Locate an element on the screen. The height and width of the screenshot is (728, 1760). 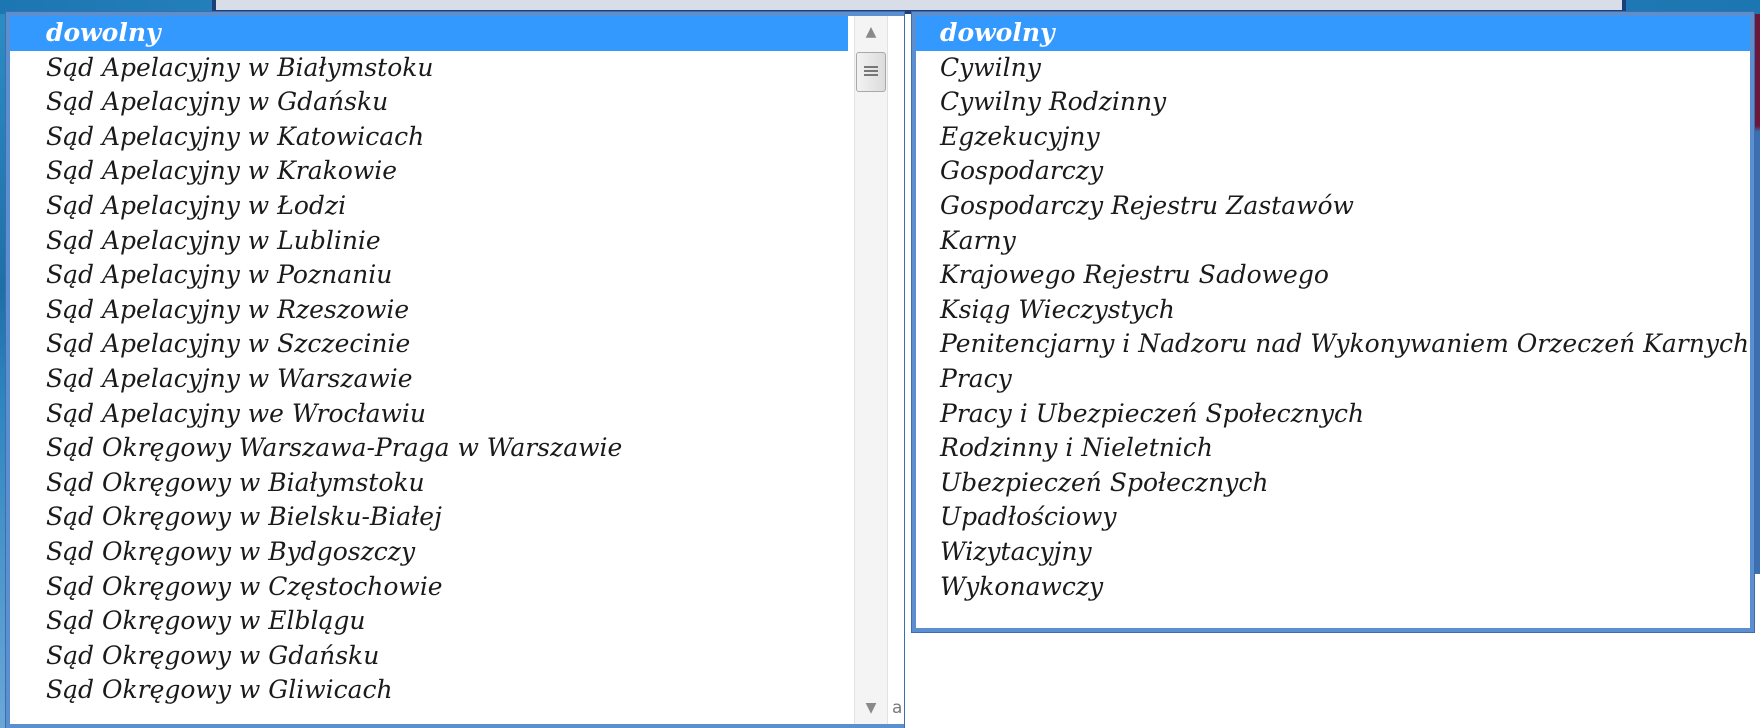
court-option: Sąd Apelacyjny we Wrocławiu is located at coordinates (429, 414).